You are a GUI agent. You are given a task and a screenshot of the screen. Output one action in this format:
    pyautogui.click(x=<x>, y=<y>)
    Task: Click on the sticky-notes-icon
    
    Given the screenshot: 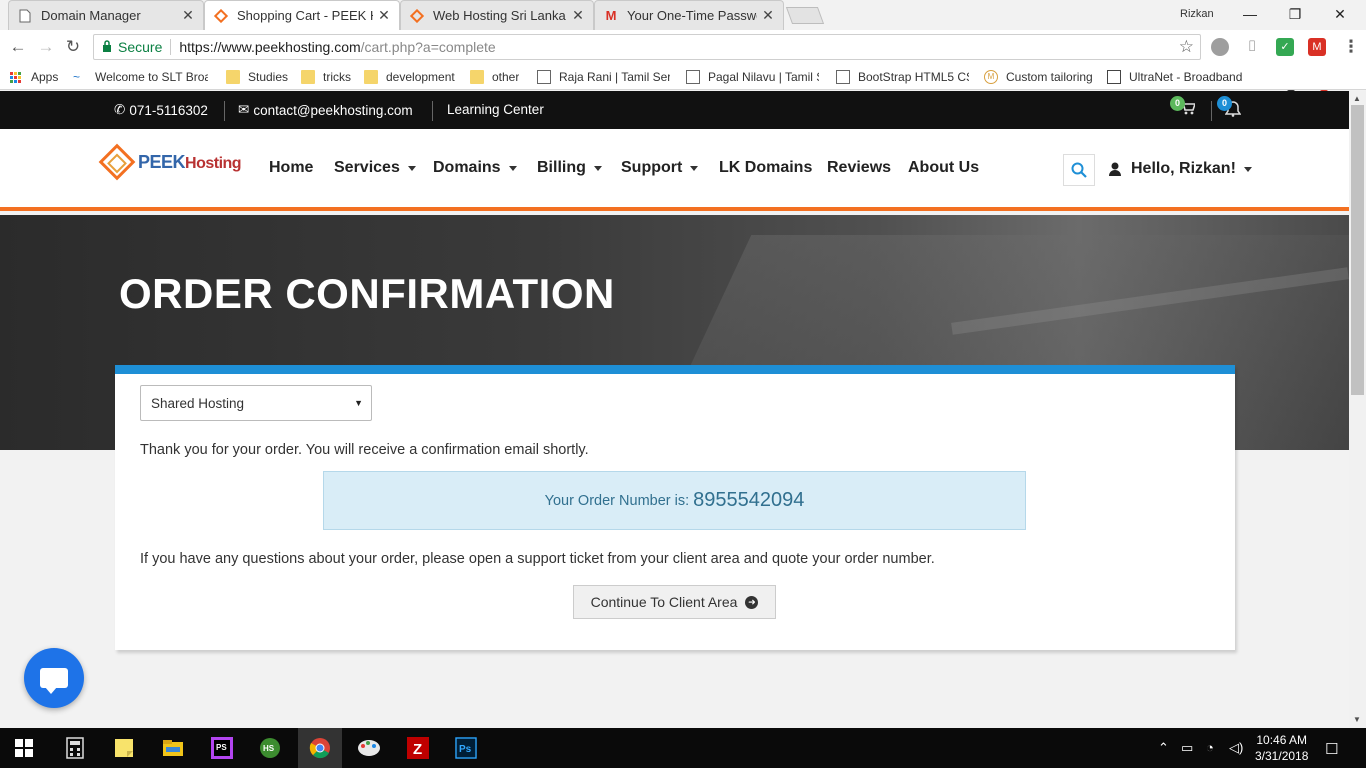 What is the action you would take?
    pyautogui.click(x=124, y=748)
    